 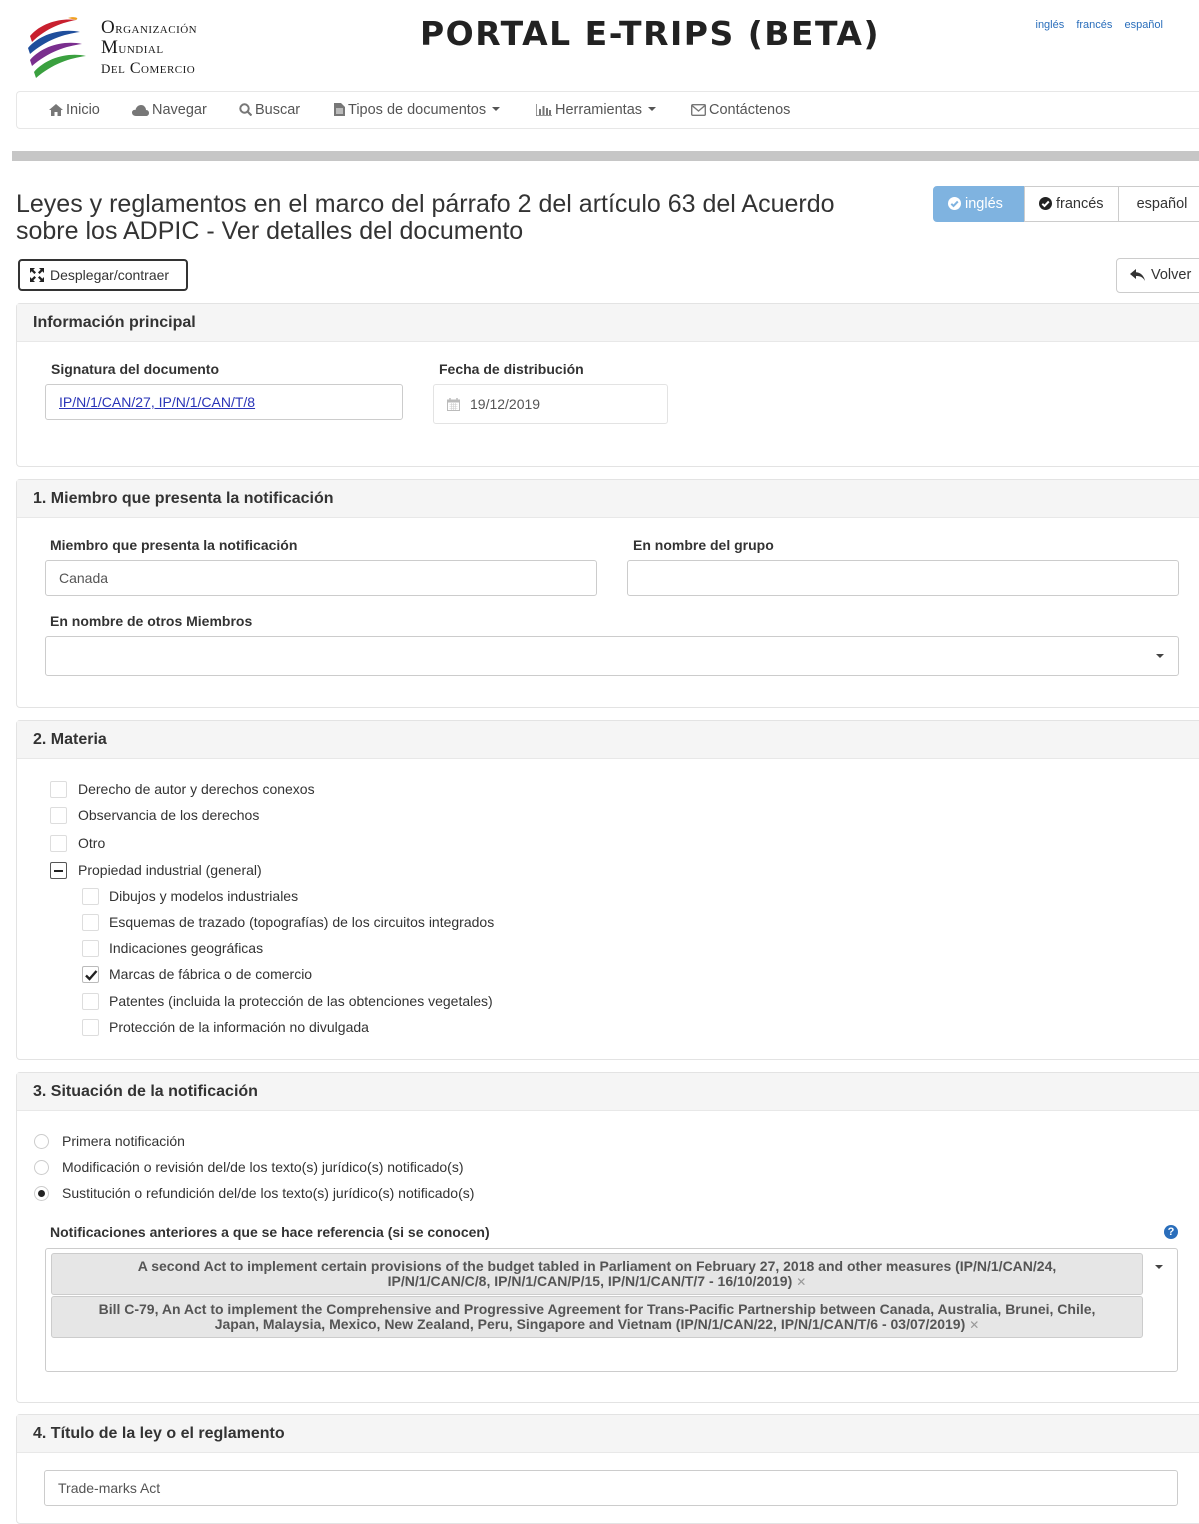 I want to click on subject-checkbox-copyright, so click(x=58, y=789).